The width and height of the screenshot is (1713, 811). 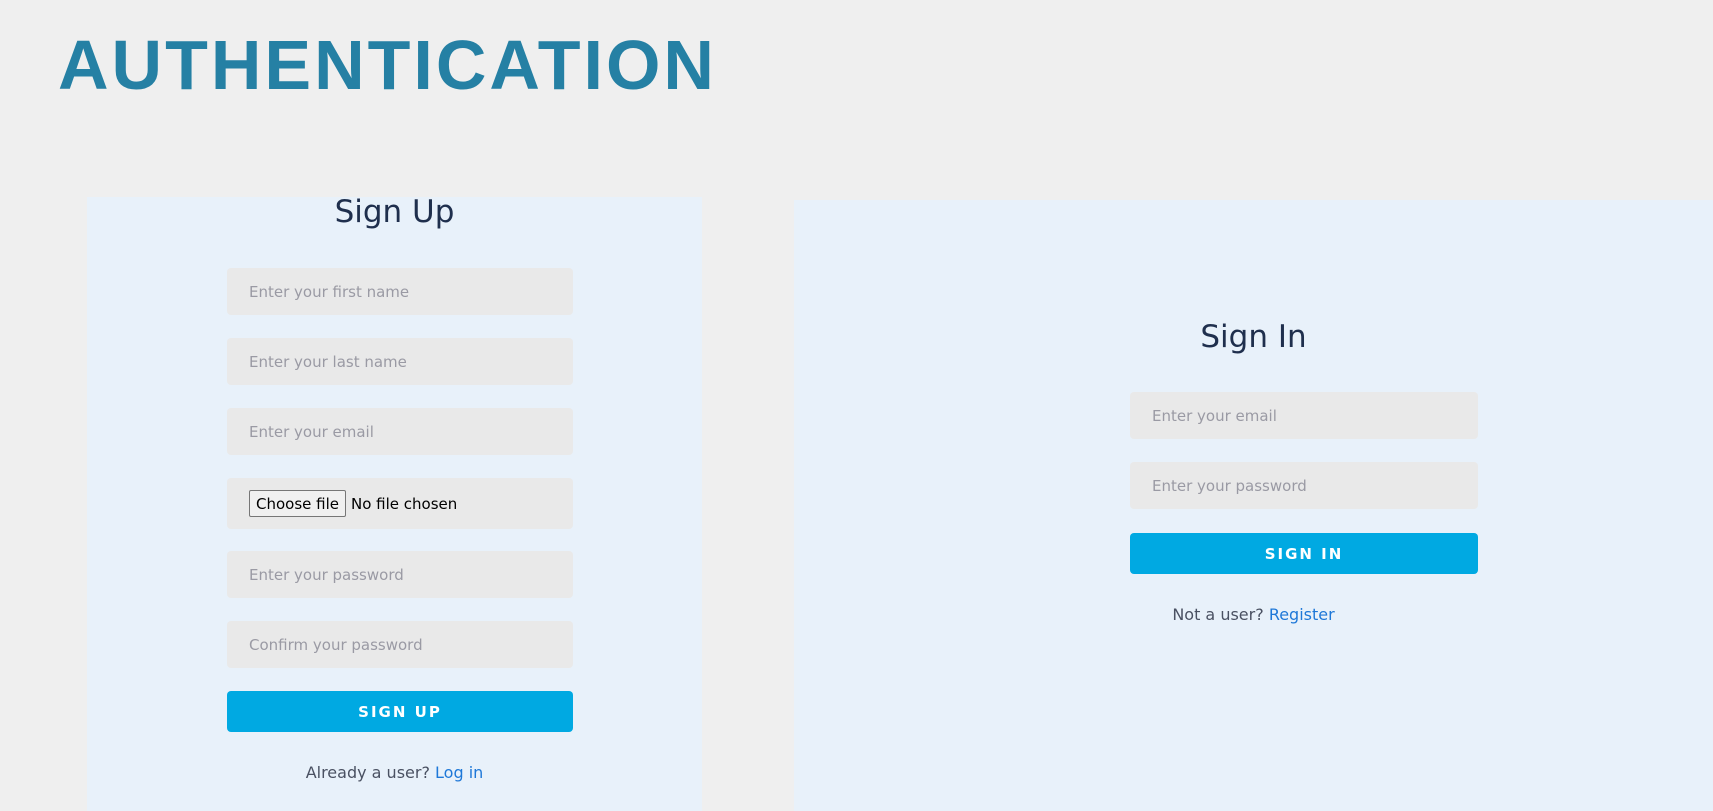 What do you see at coordinates (1304, 415) in the screenshot?
I see `signin-email-input` at bounding box center [1304, 415].